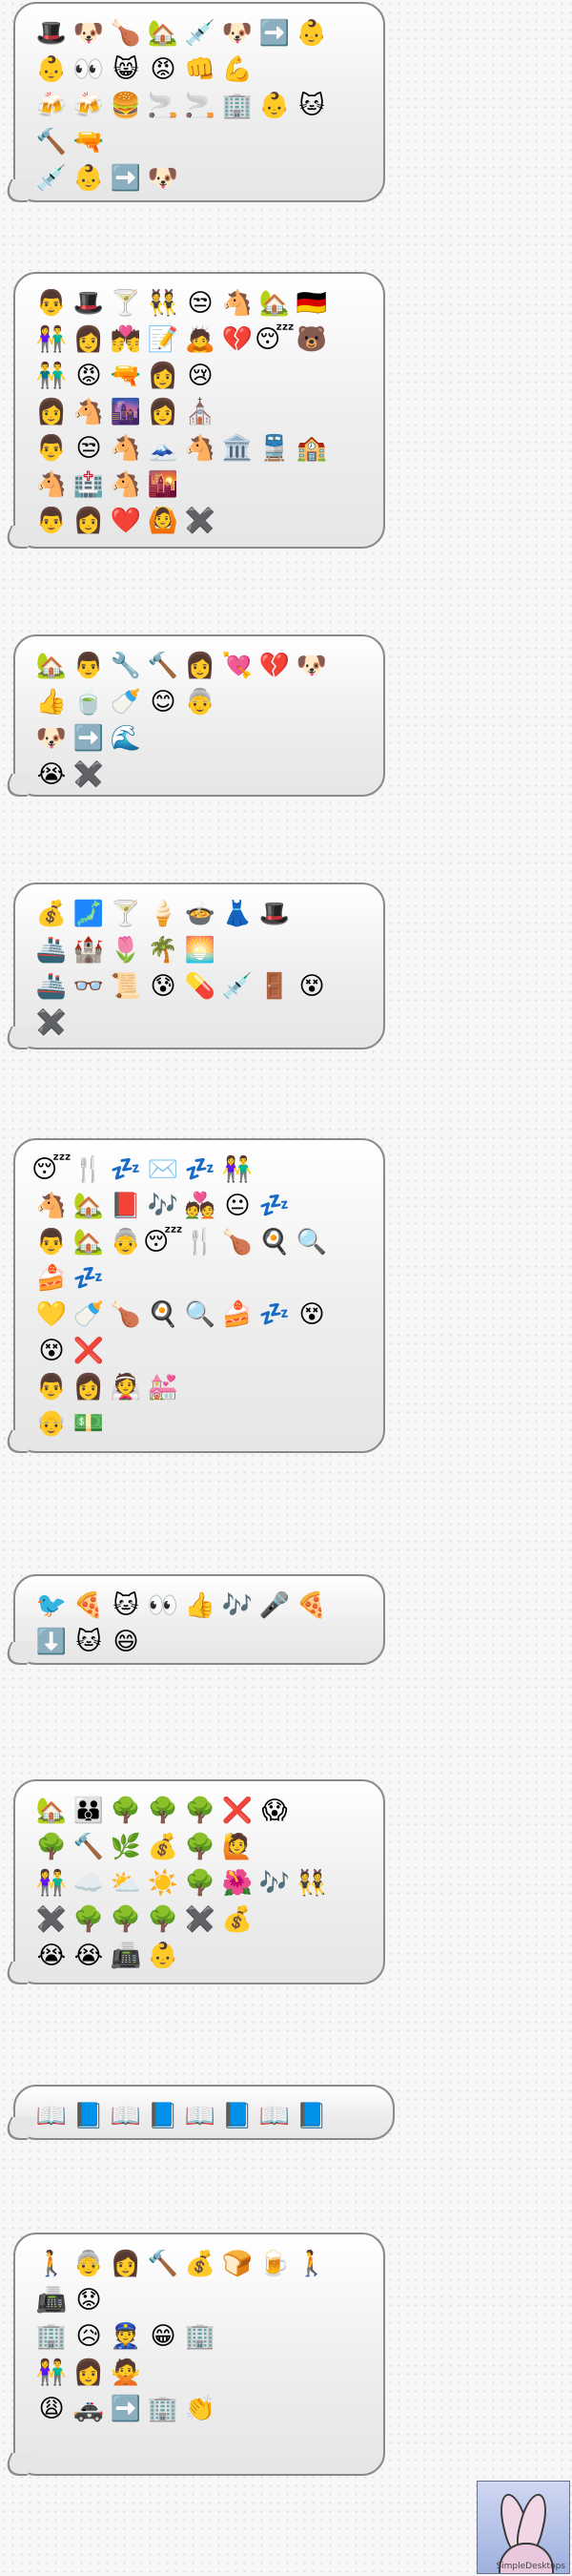 The width and height of the screenshot is (572, 2576). Describe the element at coordinates (203, 2409) in the screenshot. I see `emoji-row: 😩 🚓 ➡️ 🏢 👏` at that location.